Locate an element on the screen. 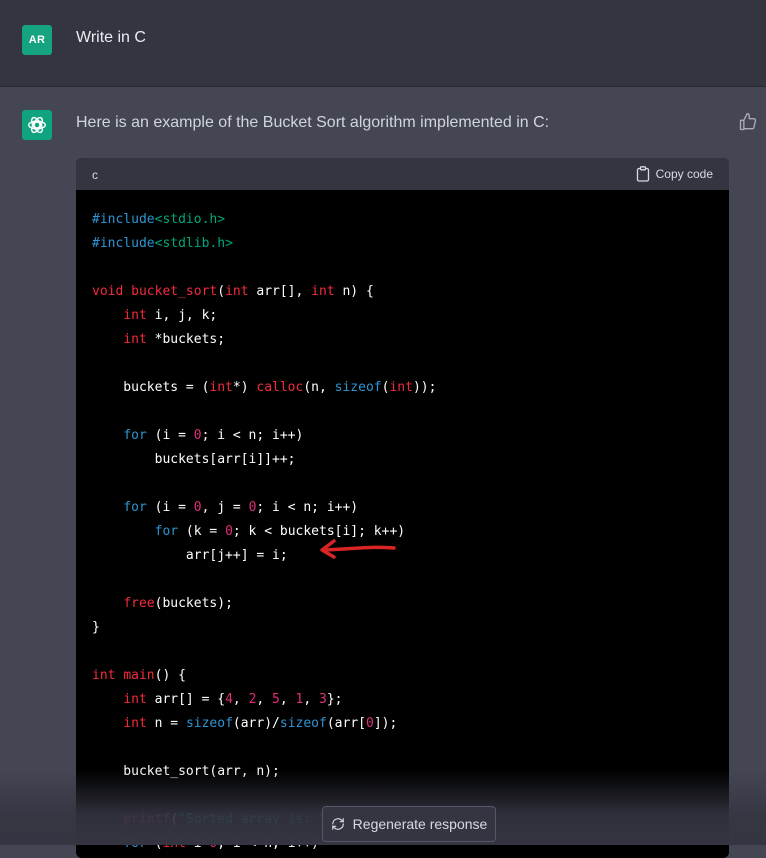 The image size is (766, 858). red-annotation-arrow is located at coordinates (358, 549).